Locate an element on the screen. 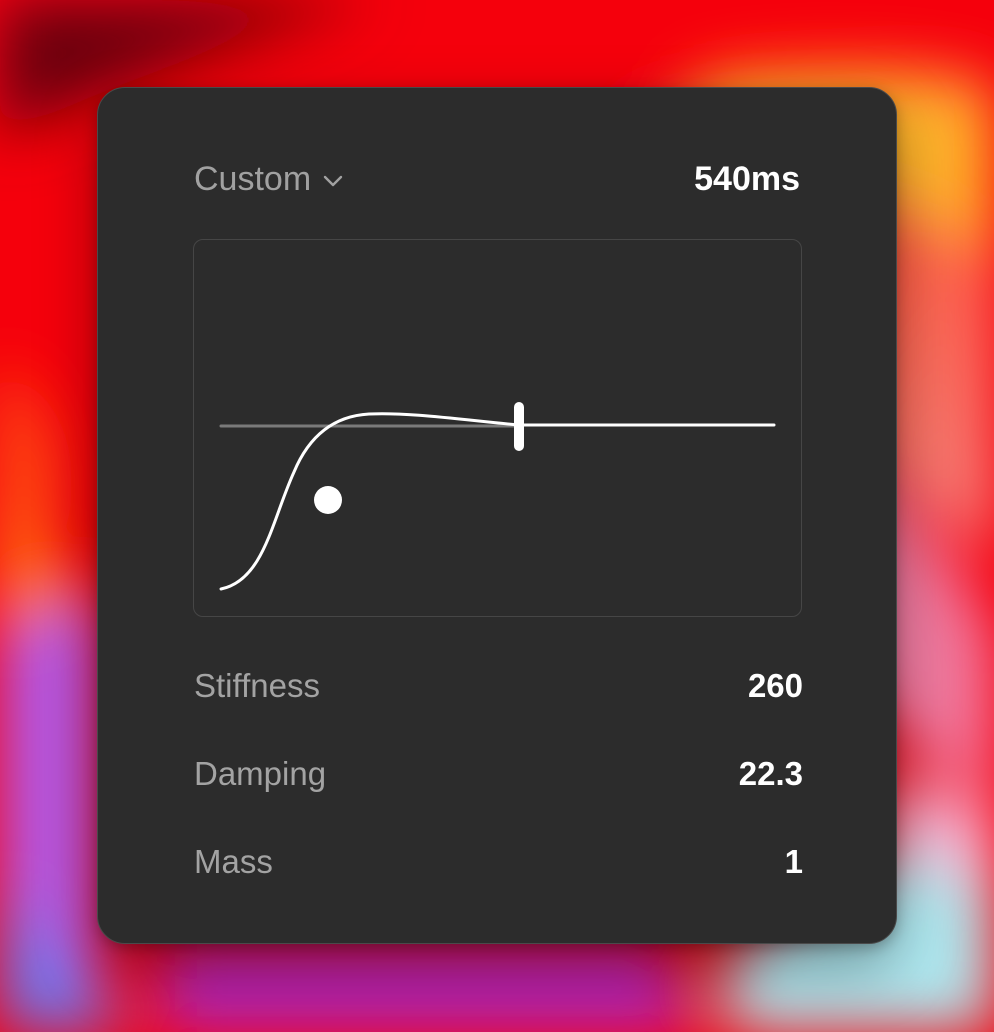  mass-label: Mass is located at coordinates (233, 861).